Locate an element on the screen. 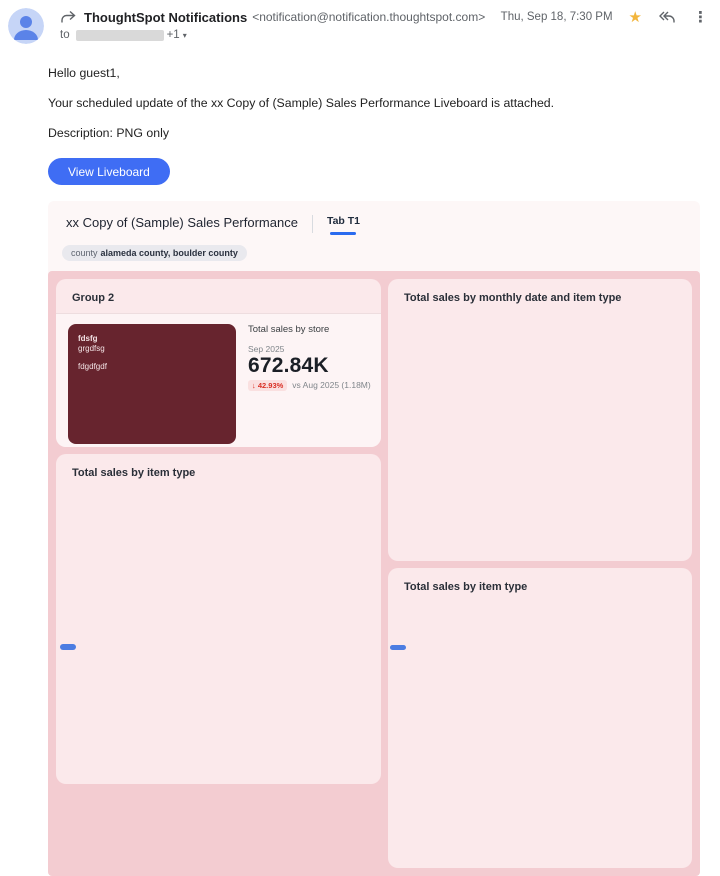 Image resolution: width=720 pixels, height=876 pixels. star-icon: ★ is located at coordinates (635, 17).